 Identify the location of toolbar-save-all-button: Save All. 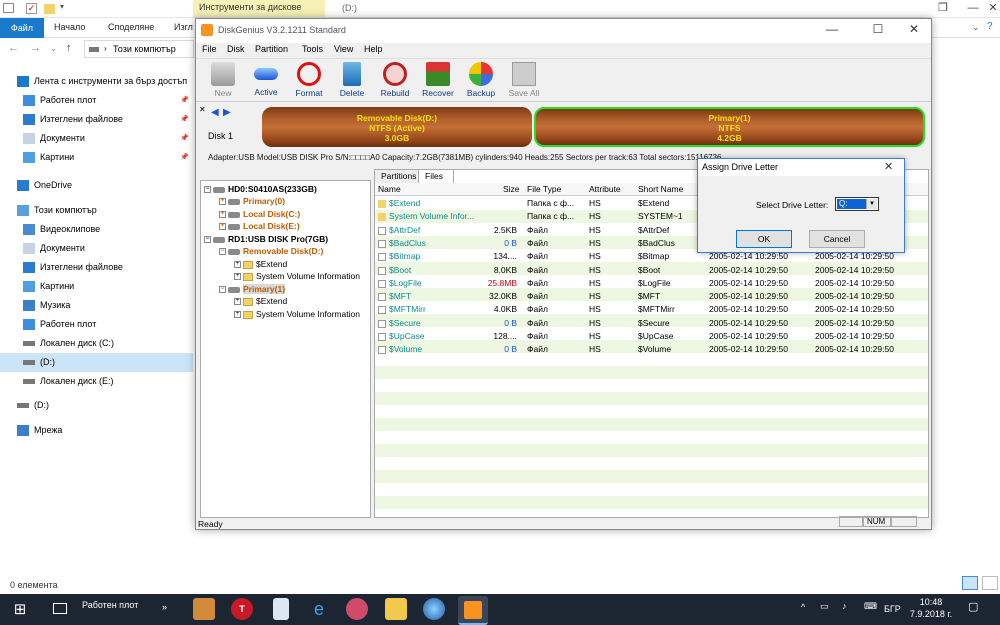
(524, 79).